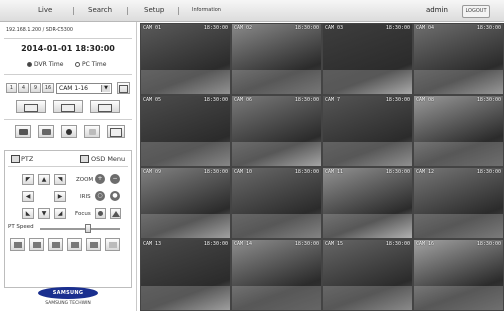 Image resolution: width=504 pixels, height=311 pixels. What do you see at coordinates (68, 74) in the screenshot?
I see `divider` at bounding box center [68, 74].